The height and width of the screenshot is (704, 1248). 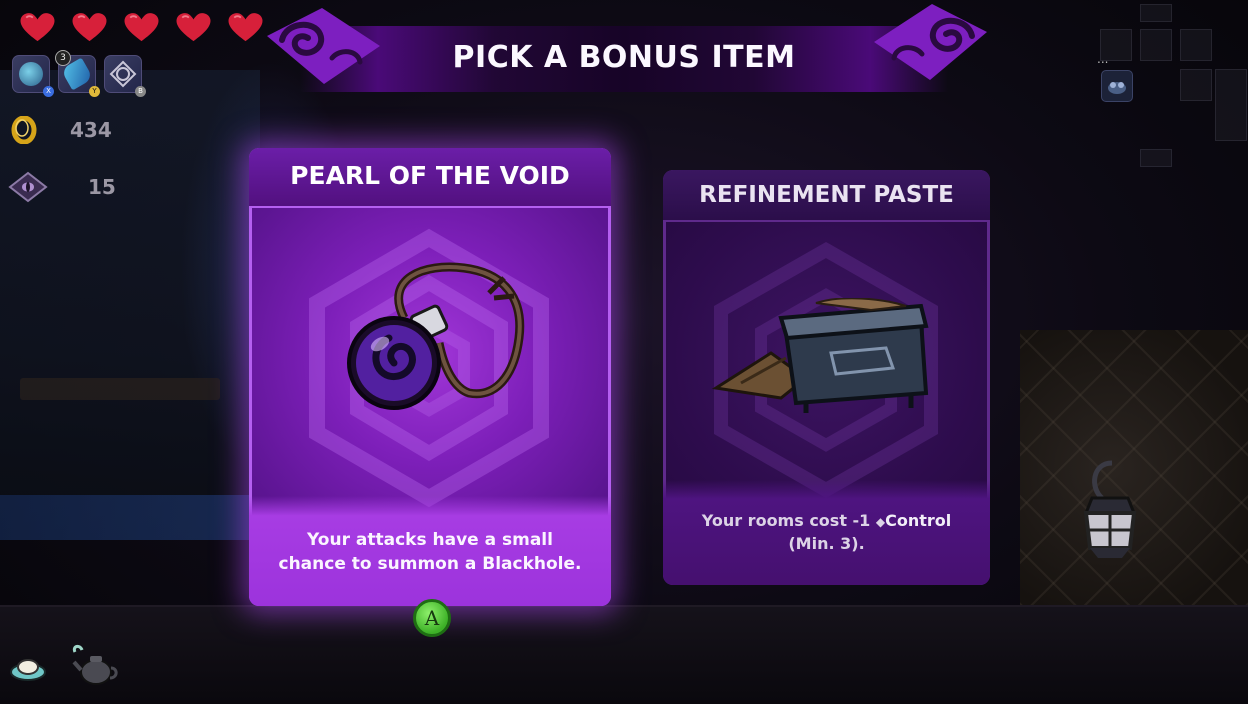 What do you see at coordinates (140, 91) in the screenshot?
I see `b-button-badge: B` at bounding box center [140, 91].